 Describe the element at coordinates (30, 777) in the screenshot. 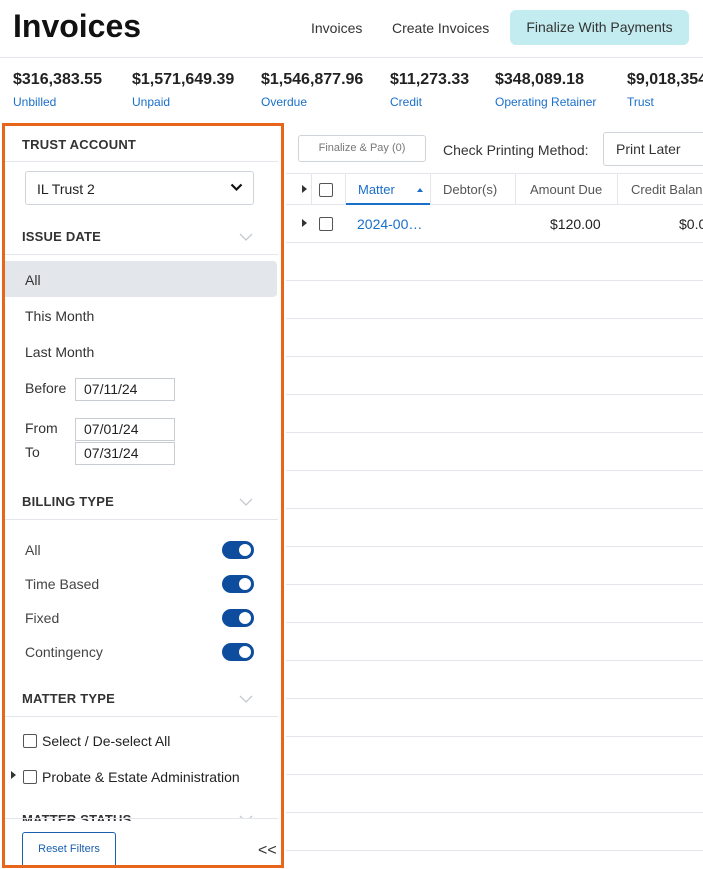

I see `probate-checkbox` at that location.